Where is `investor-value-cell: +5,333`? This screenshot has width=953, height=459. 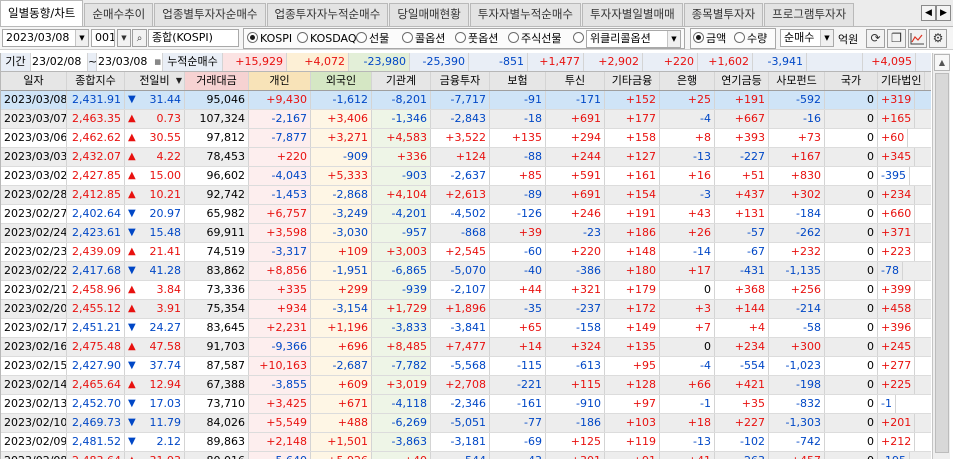 investor-value-cell: +5,333 is located at coordinates (341, 176).